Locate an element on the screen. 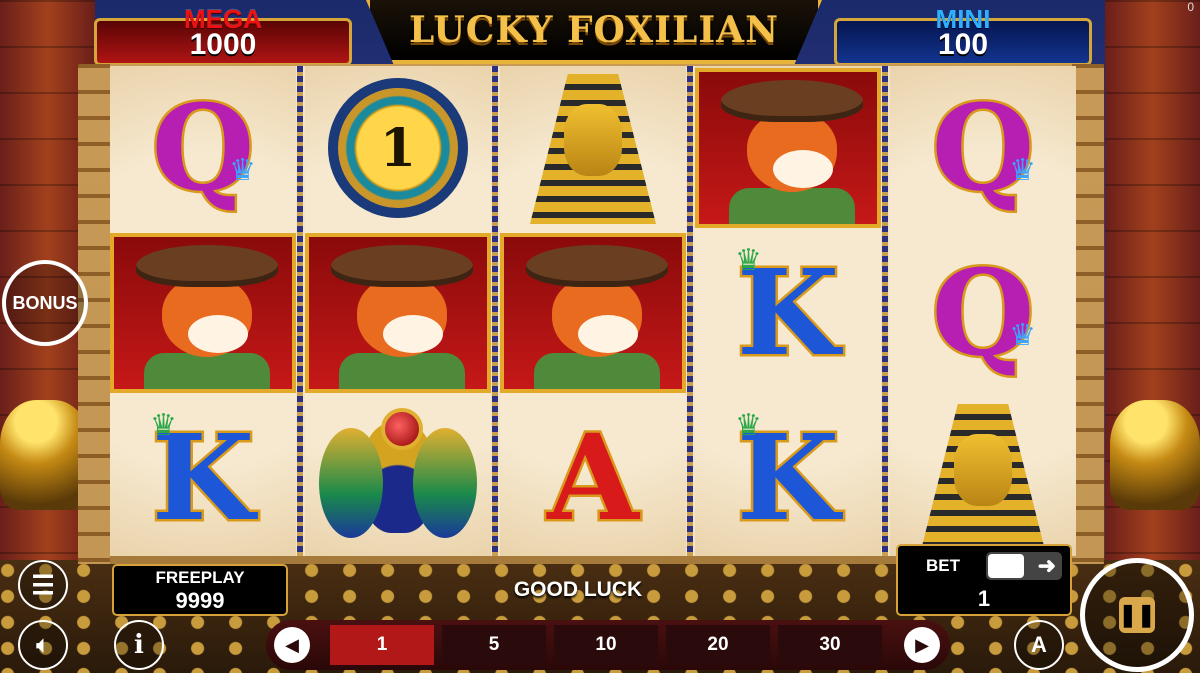 The width and height of the screenshot is (1200, 673). autoplay-button: A is located at coordinates (1039, 645).